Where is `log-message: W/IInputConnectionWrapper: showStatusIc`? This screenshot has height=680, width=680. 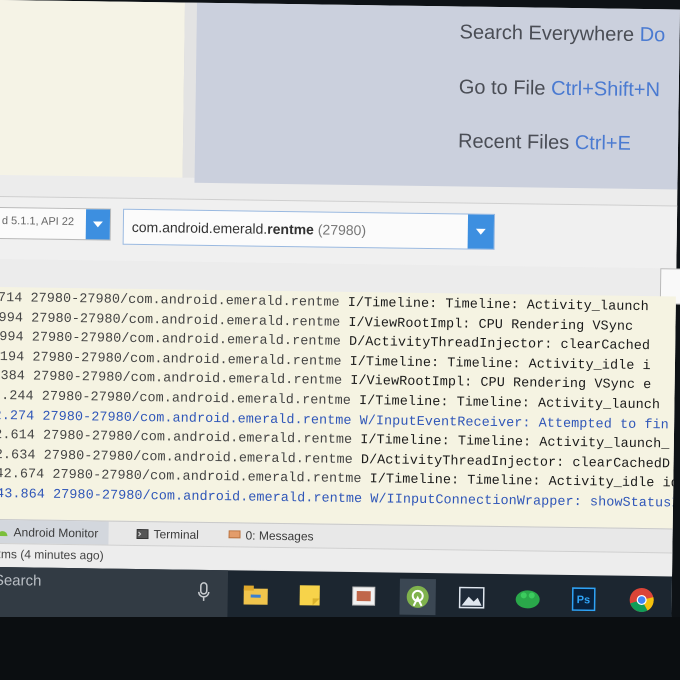
log-message: W/IInputConnectionWrapper: showStatusIc is located at coordinates (523, 502).